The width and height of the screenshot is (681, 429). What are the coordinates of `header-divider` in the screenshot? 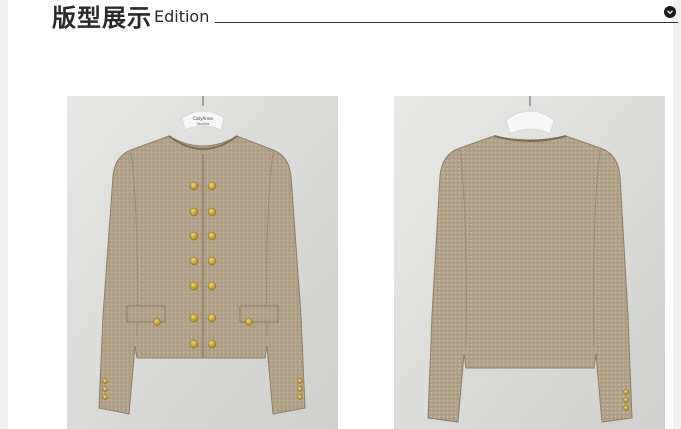 It's located at (446, 22).